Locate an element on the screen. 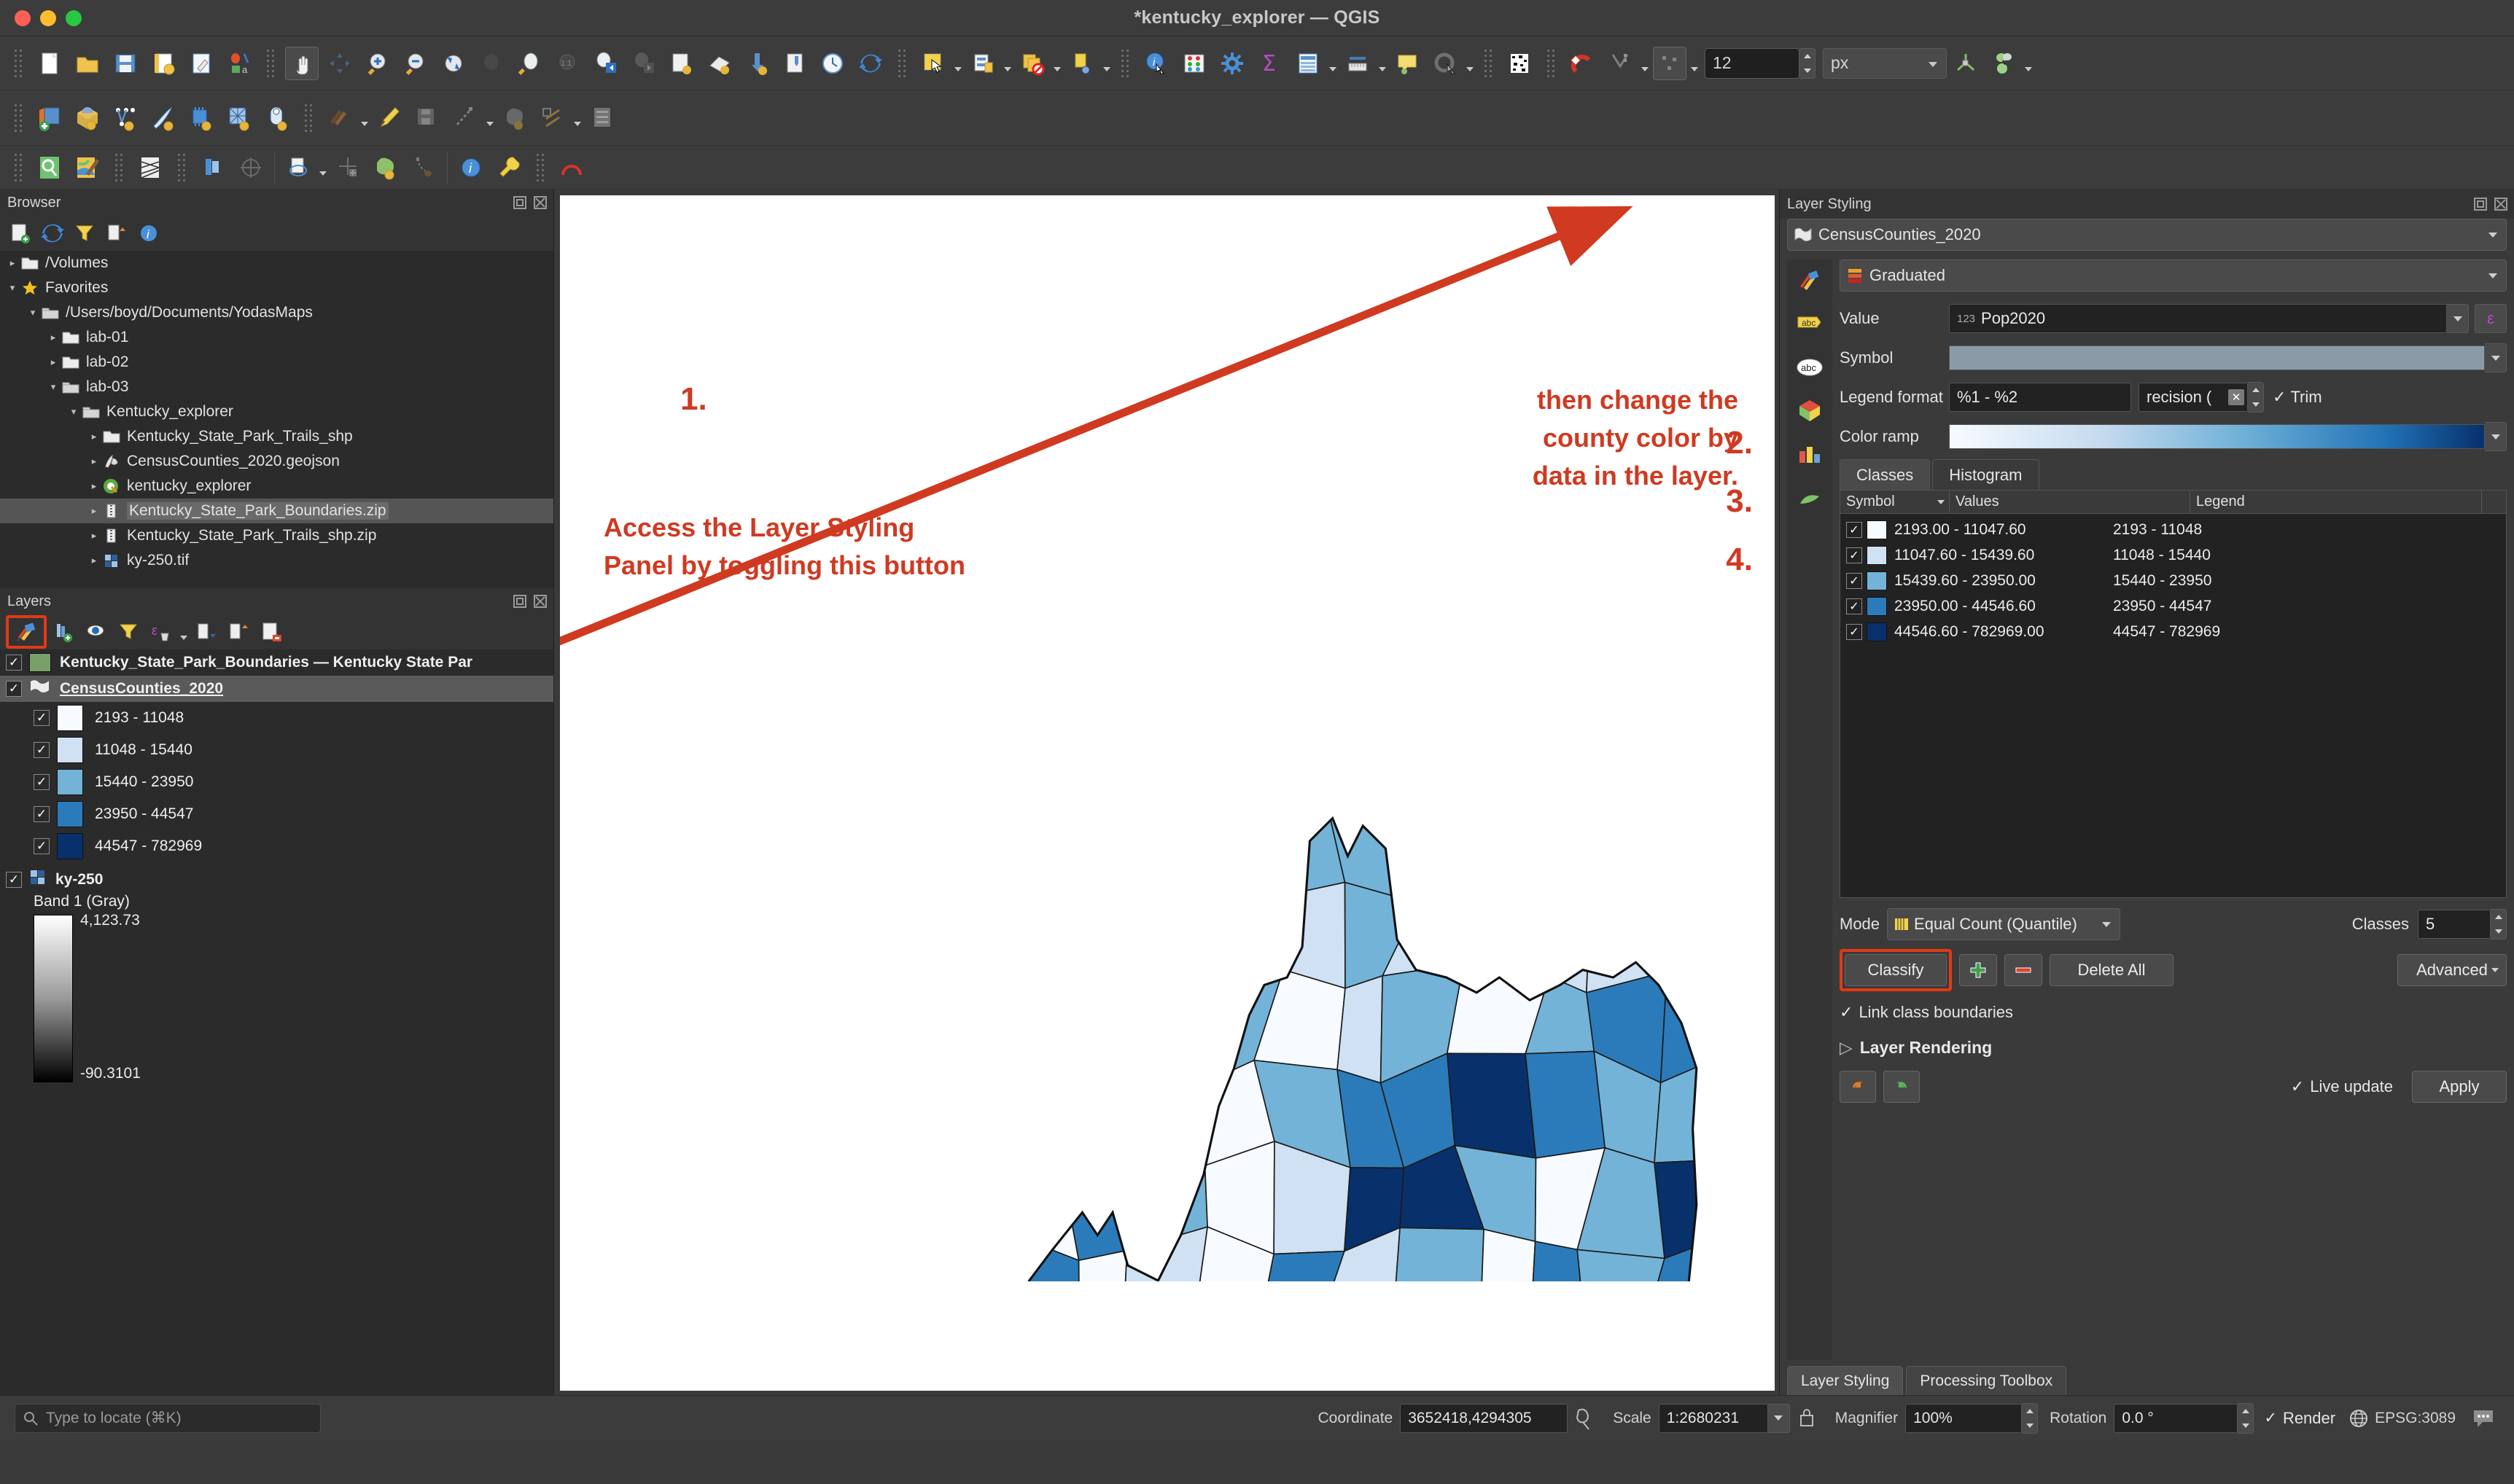 This screenshot has width=2514, height=1484. filter-icon is located at coordinates (84, 233).